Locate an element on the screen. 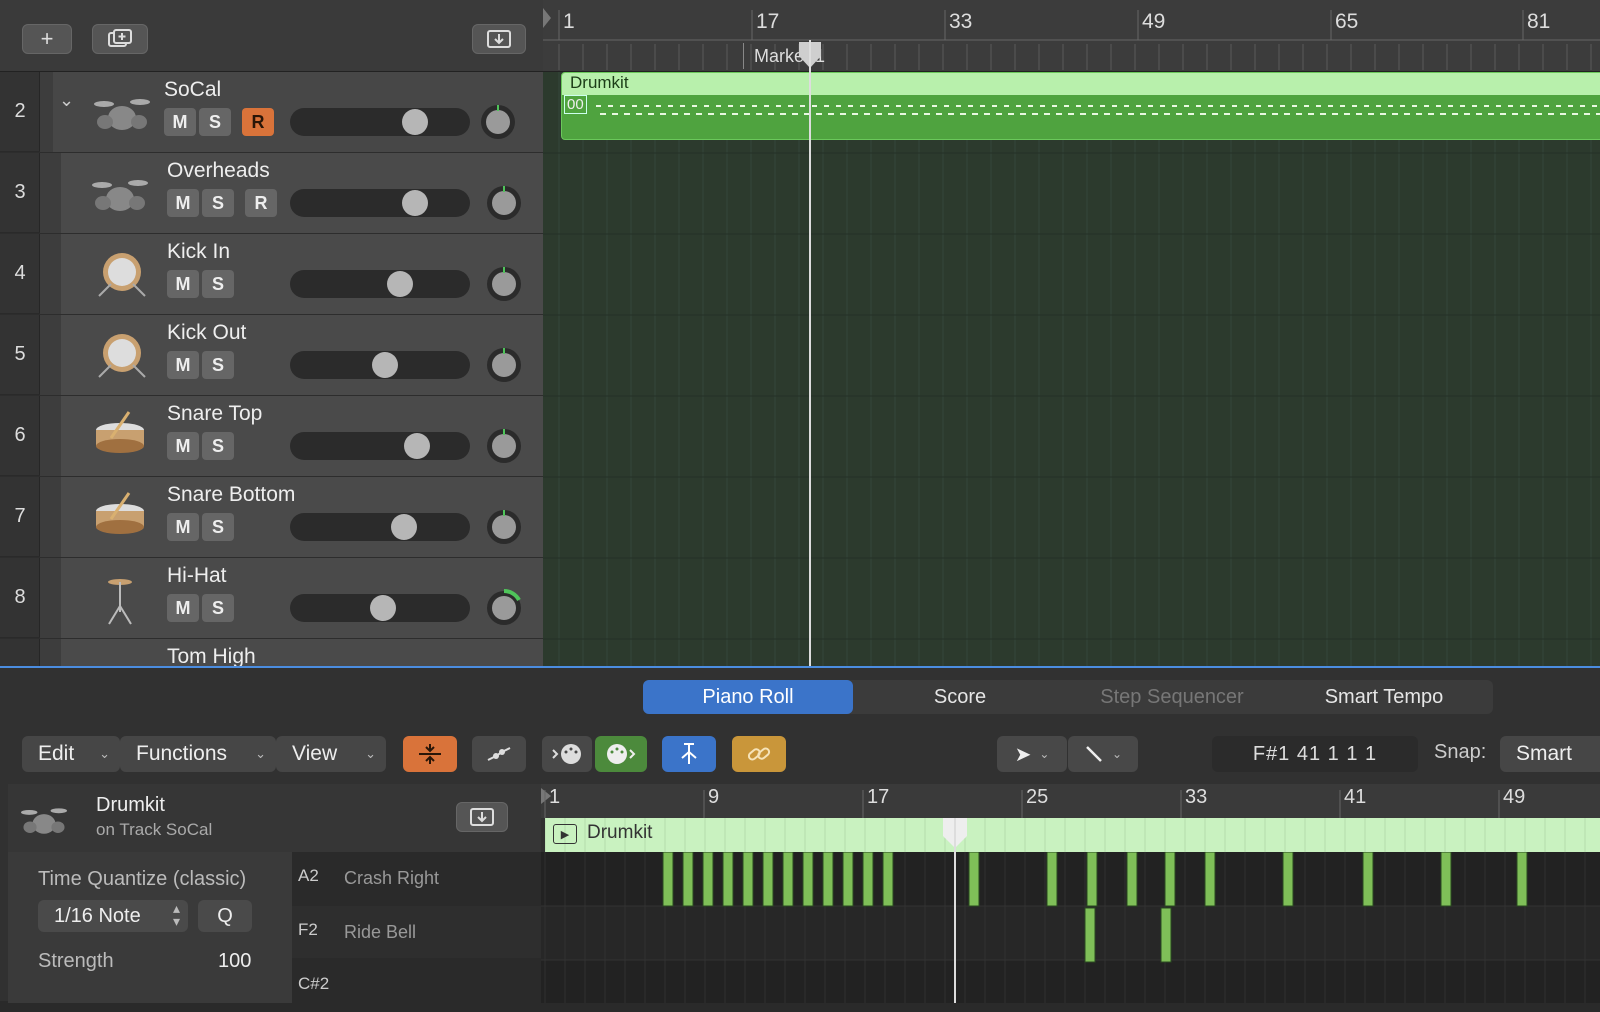 The height and width of the screenshot is (1012, 1600). drumkit-region: Drumkit 00 is located at coordinates (1080, 106).